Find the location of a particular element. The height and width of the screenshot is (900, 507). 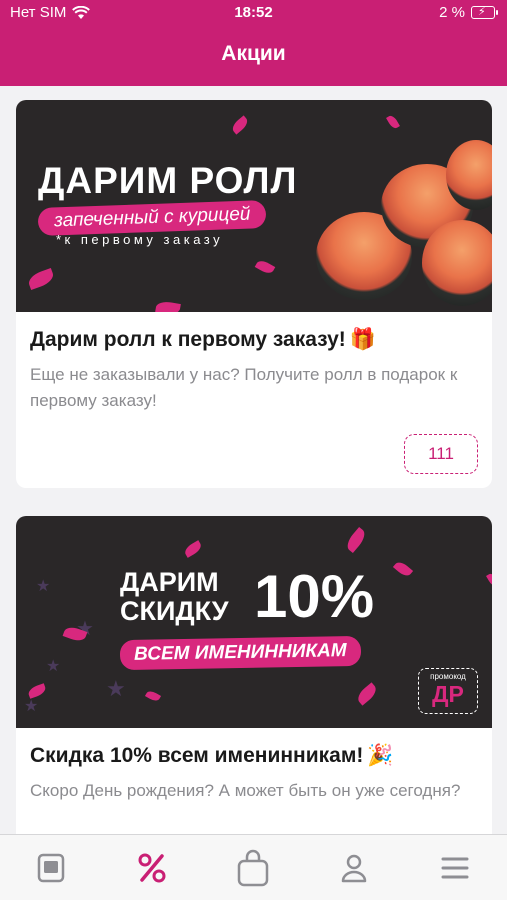

banner-tagline: запеченный с курицей is located at coordinates (152, 218).